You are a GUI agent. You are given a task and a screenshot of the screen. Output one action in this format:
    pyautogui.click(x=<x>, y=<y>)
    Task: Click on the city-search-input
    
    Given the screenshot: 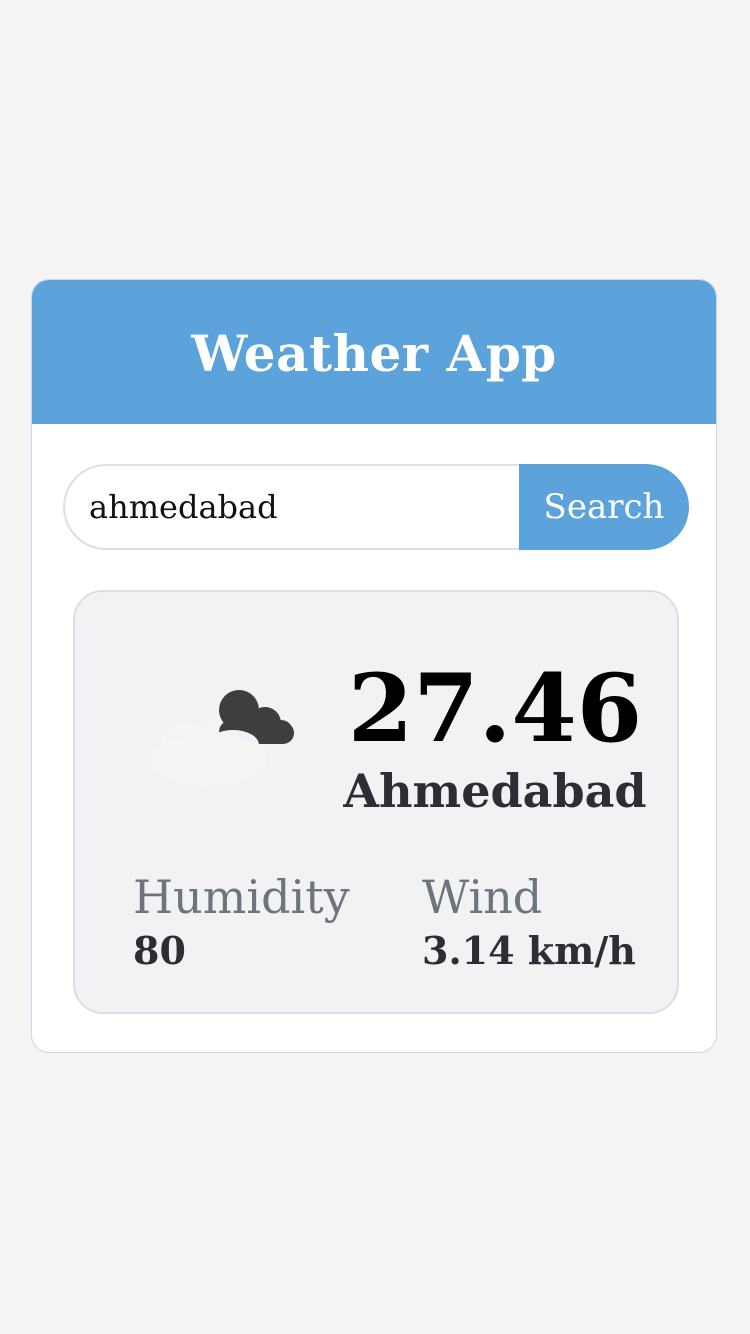 What is the action you would take?
    pyautogui.click(x=291, y=507)
    